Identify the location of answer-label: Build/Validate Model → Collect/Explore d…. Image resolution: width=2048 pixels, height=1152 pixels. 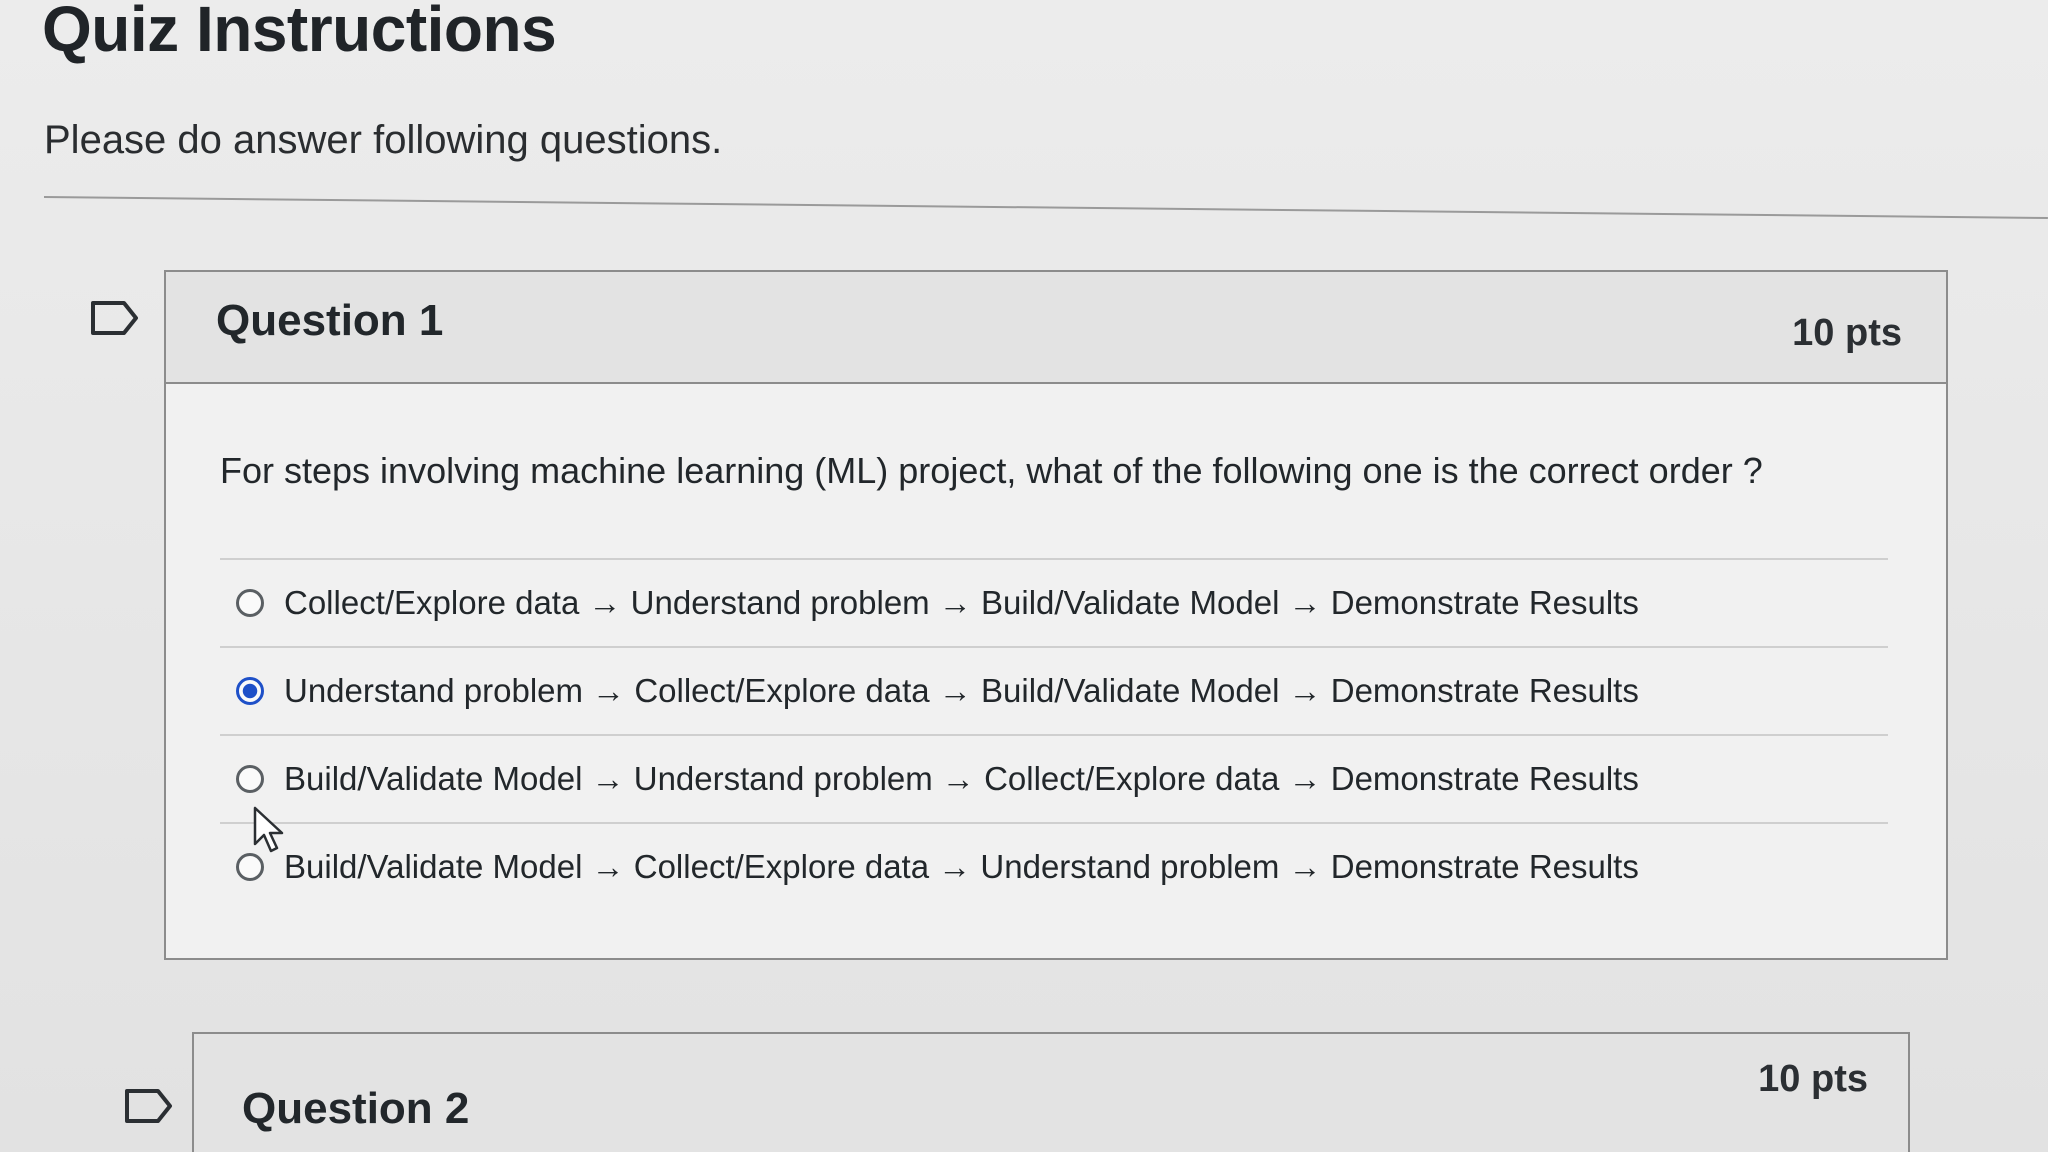
(961, 867).